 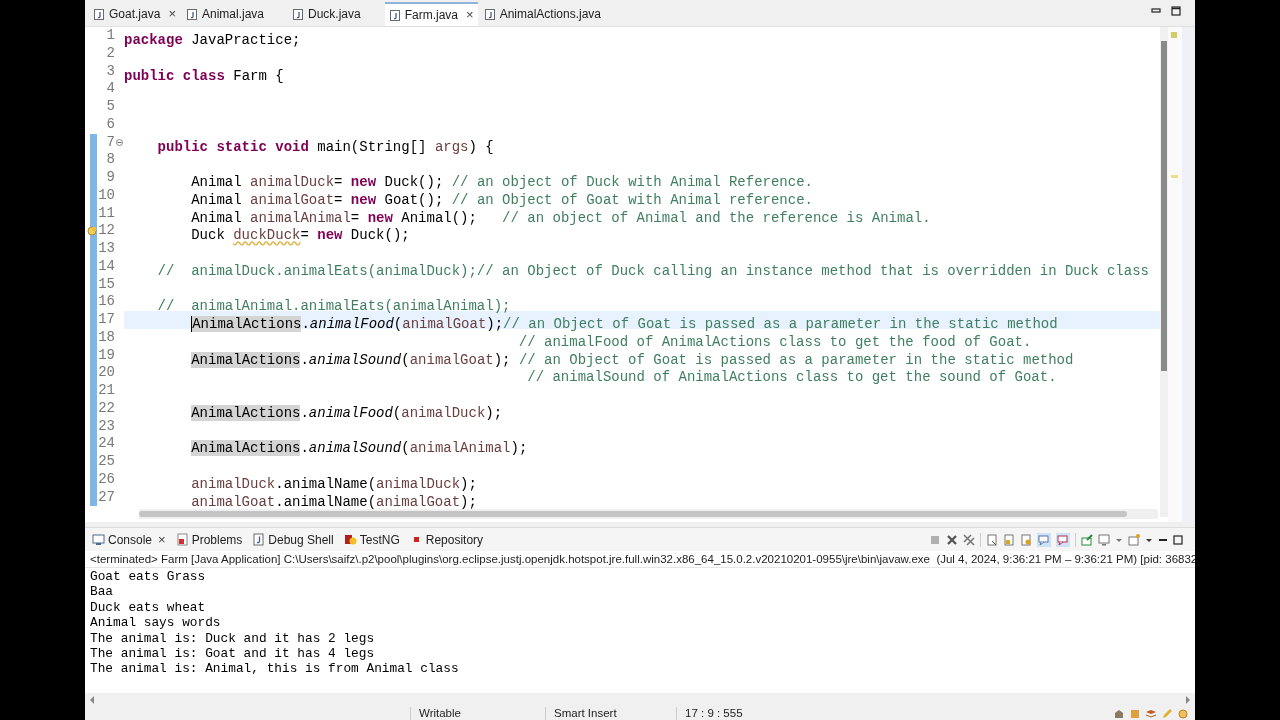 I want to click on stop-icon, so click(x=935, y=540).